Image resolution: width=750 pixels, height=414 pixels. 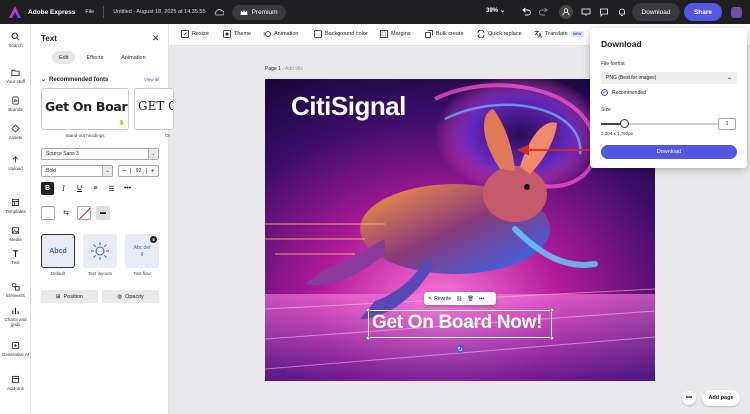 I want to click on tool-theme: Theme, so click(x=237, y=34).